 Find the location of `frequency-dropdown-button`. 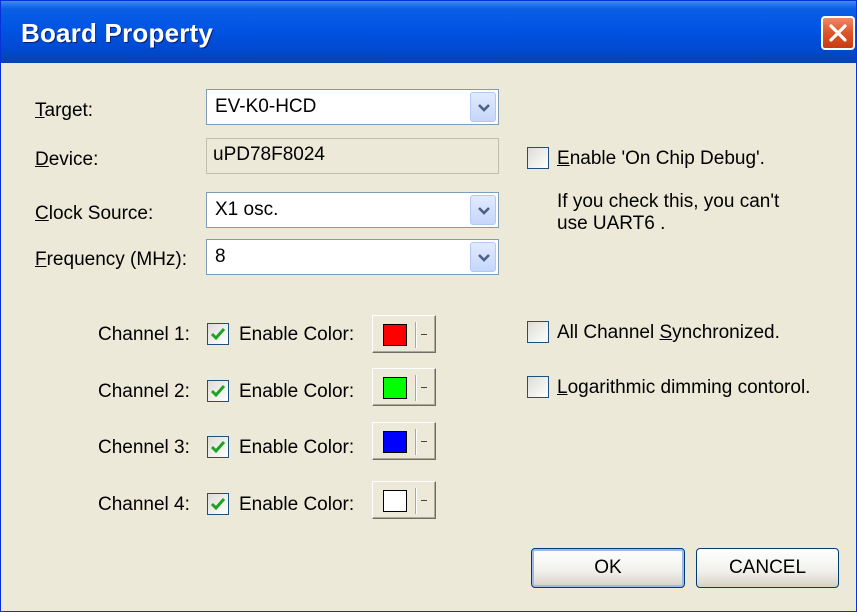

frequency-dropdown-button is located at coordinates (483, 257).